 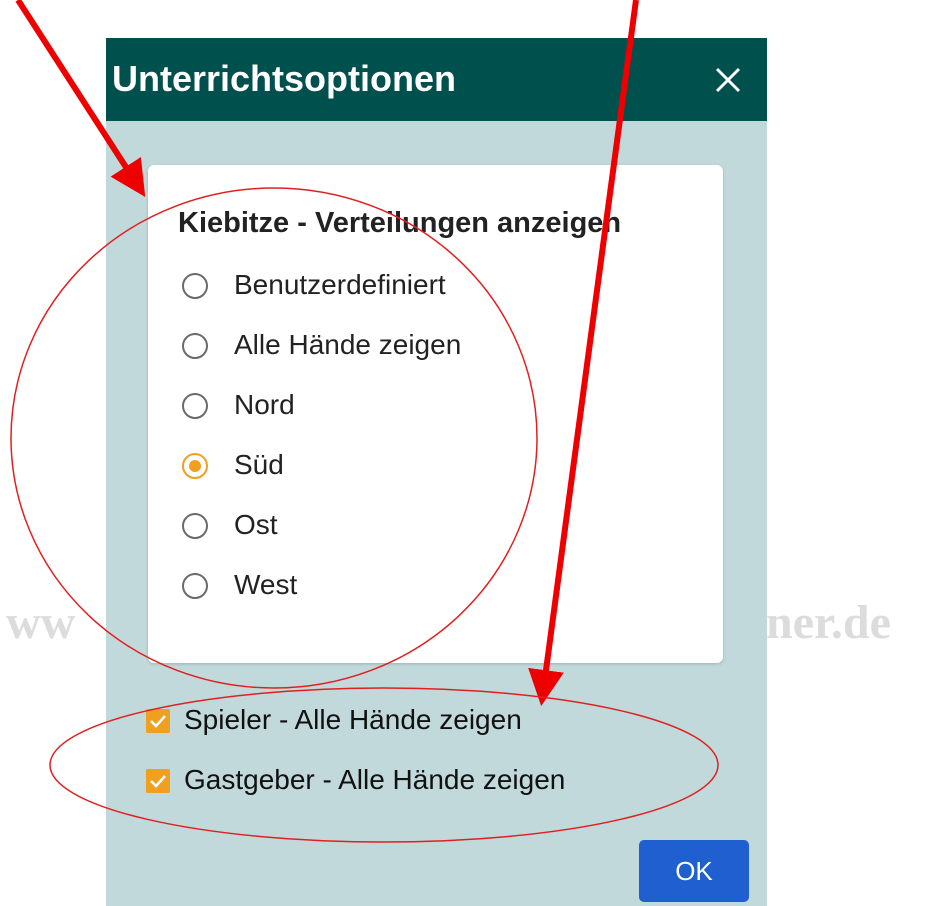 I want to click on radio-option-benutzerdefiniert: Benutzerdefiniert, so click(x=432, y=287).